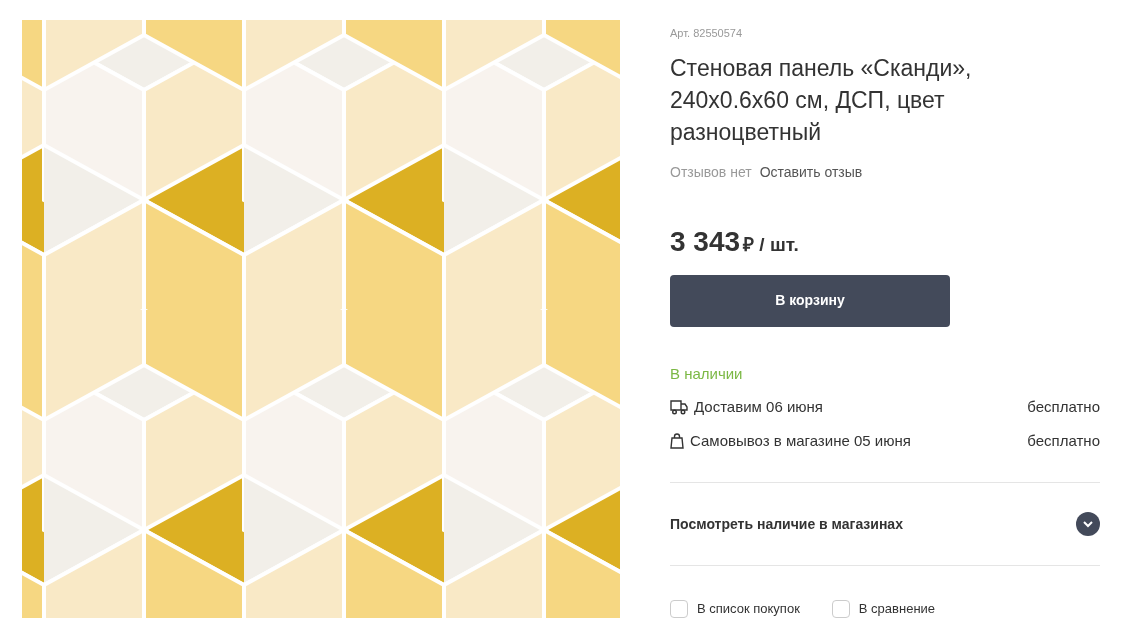 The image size is (1139, 641). What do you see at coordinates (759, 407) in the screenshot?
I see `delivery-option-label: Доставим 06 июня` at bounding box center [759, 407].